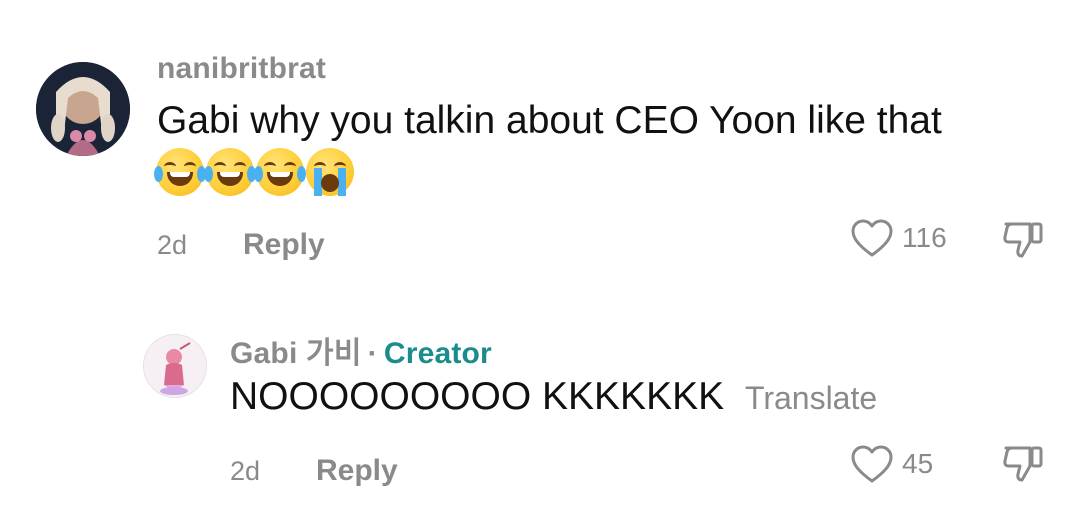 Image resolution: width=1080 pixels, height=521 pixels. I want to click on translate-button: Translate, so click(811, 398).